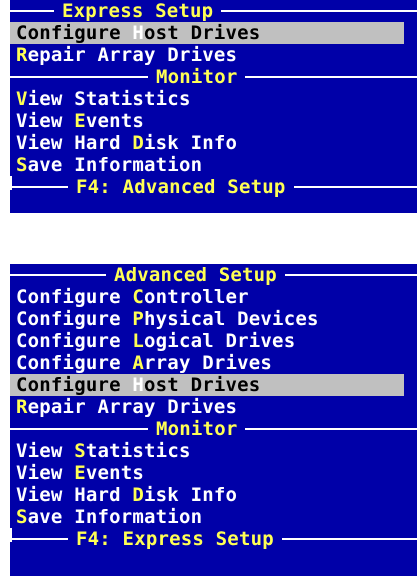 The image size is (417, 576). What do you see at coordinates (175, 539) in the screenshot?
I see `express-setup-shortcut: F4: Express Setup` at bounding box center [175, 539].